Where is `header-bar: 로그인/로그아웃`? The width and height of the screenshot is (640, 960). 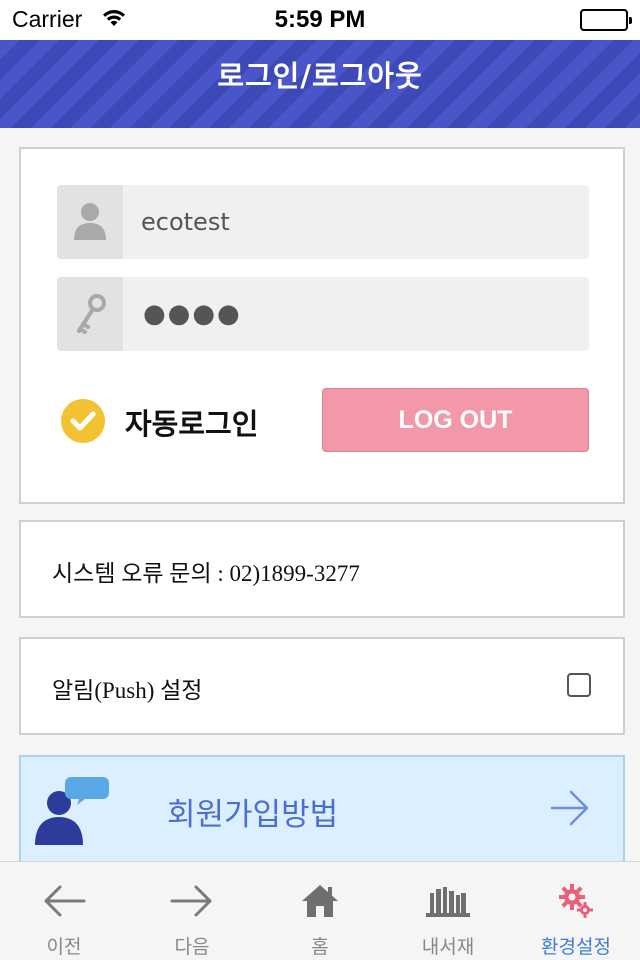
header-bar: 로그인/로그아웃 is located at coordinates (320, 84).